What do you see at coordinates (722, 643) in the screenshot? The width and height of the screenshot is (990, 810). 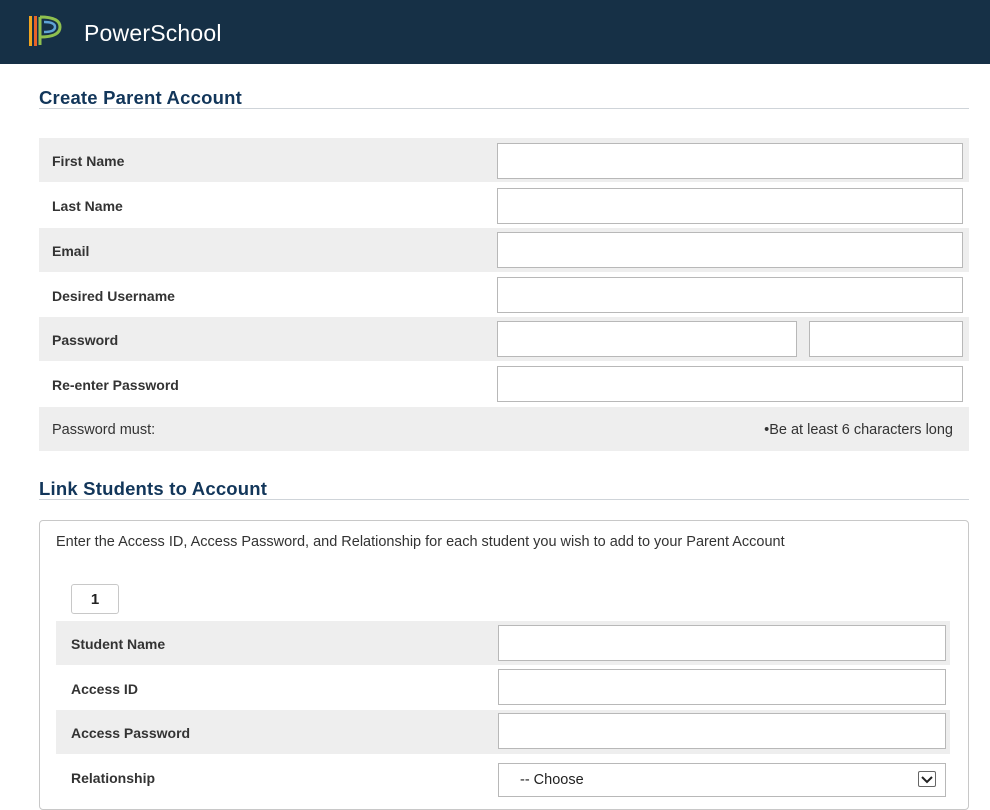 I see `student-name-input` at bounding box center [722, 643].